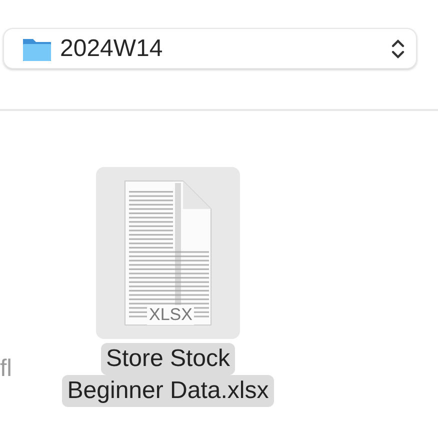 The height and width of the screenshot is (442, 438). Describe the element at coordinates (168, 359) in the screenshot. I see `file-name: Store Stock` at that location.